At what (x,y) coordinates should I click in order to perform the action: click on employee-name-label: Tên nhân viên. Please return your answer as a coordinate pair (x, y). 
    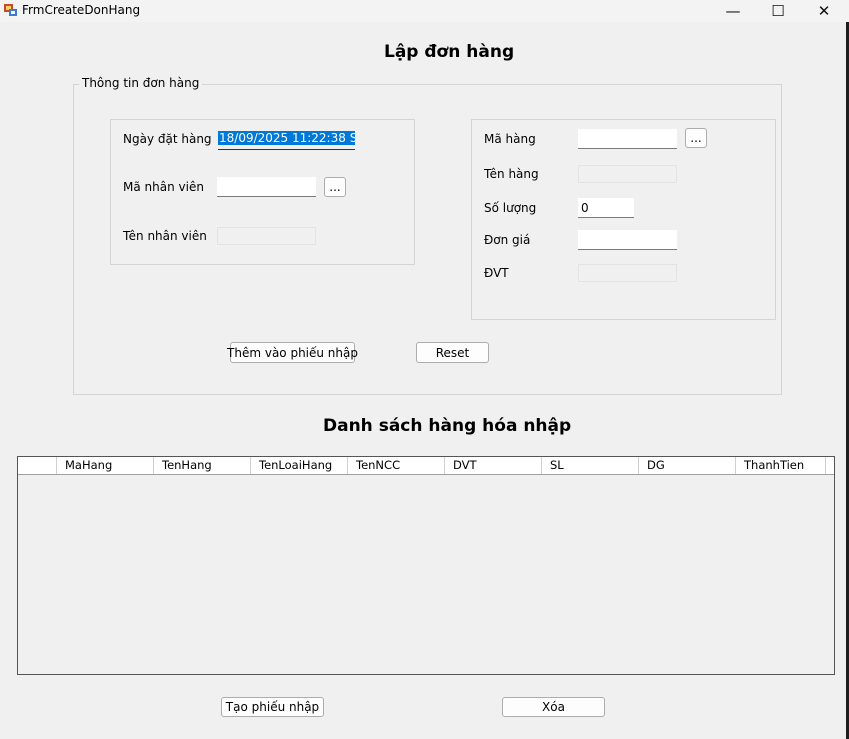
    Looking at the image, I should click on (165, 236).